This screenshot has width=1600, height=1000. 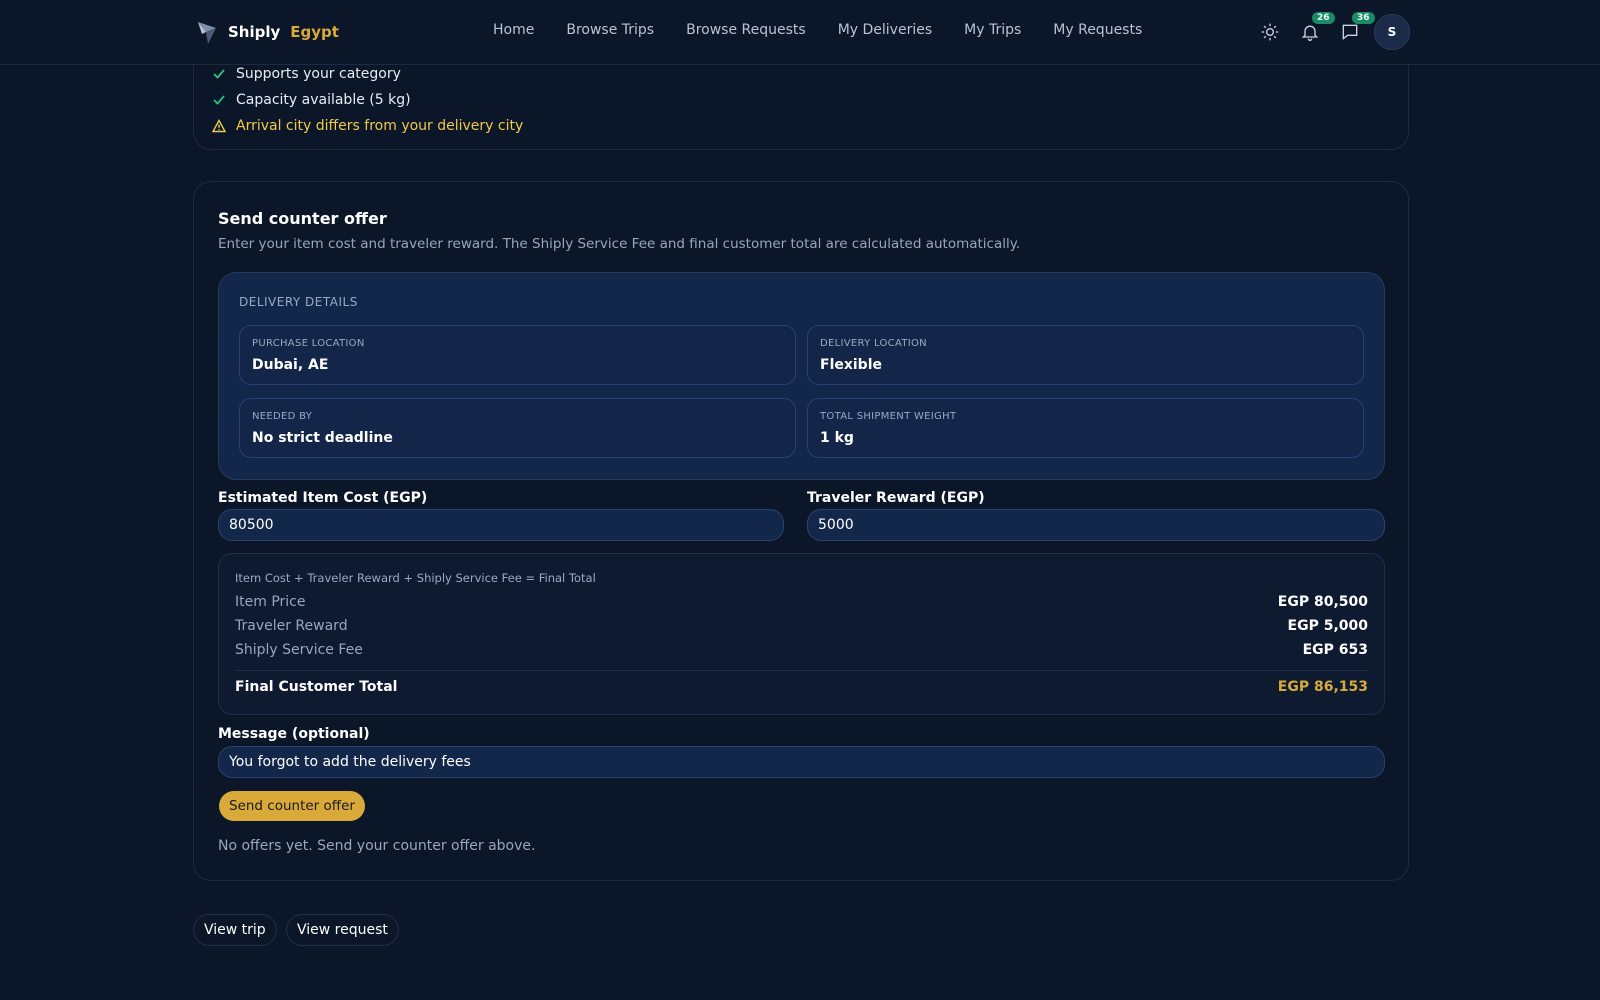 I want to click on nav-browse-trips: Browse Trips, so click(x=610, y=30).